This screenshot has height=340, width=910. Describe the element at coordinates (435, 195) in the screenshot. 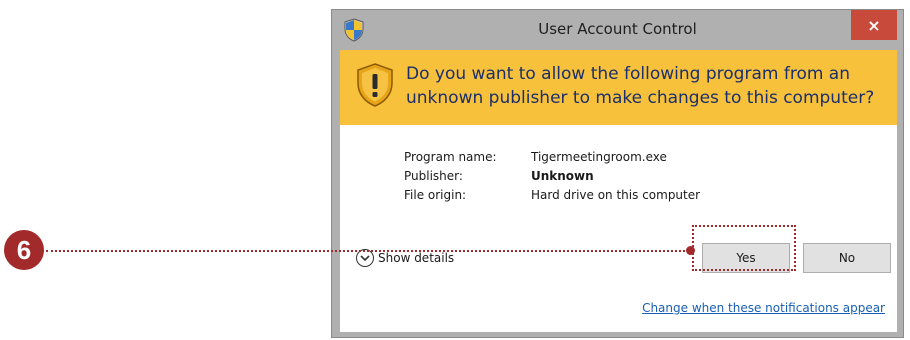

I see `file-origin-label: File origin:` at that location.